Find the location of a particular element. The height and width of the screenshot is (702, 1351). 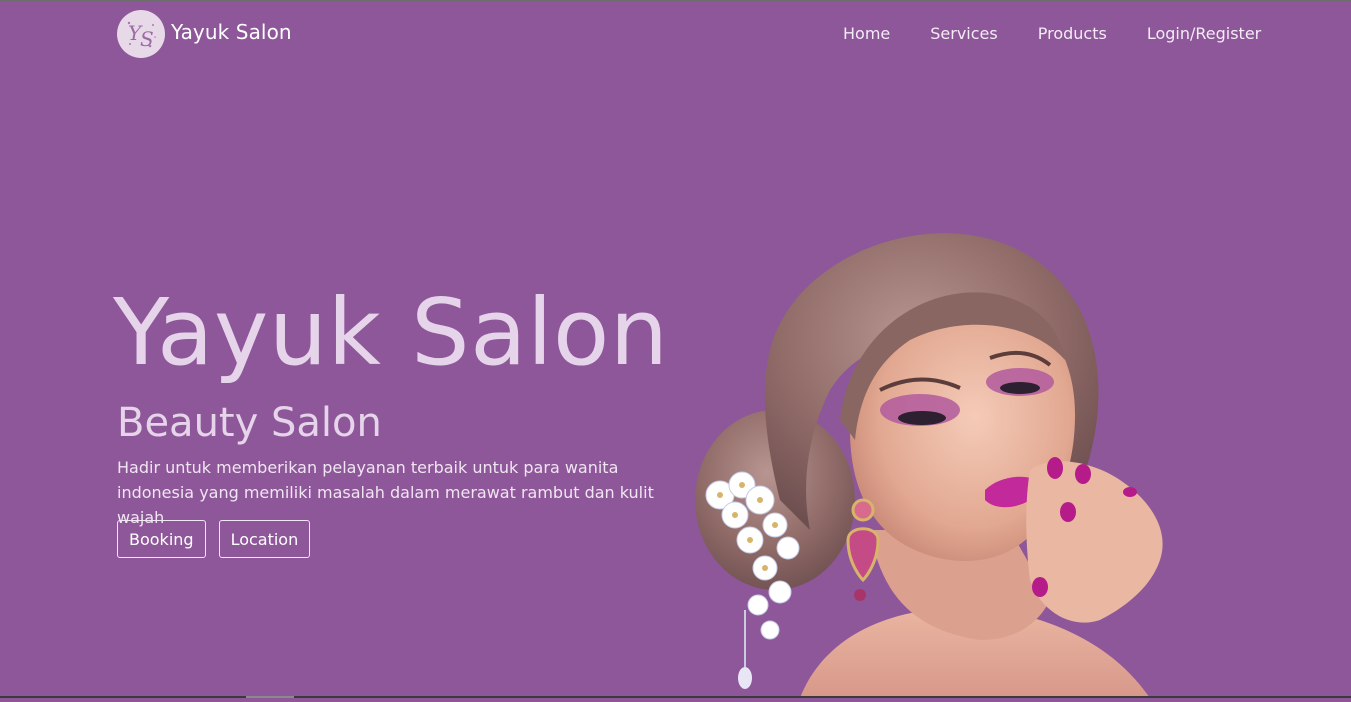

hero-buttons: Booking Location is located at coordinates (214, 539).